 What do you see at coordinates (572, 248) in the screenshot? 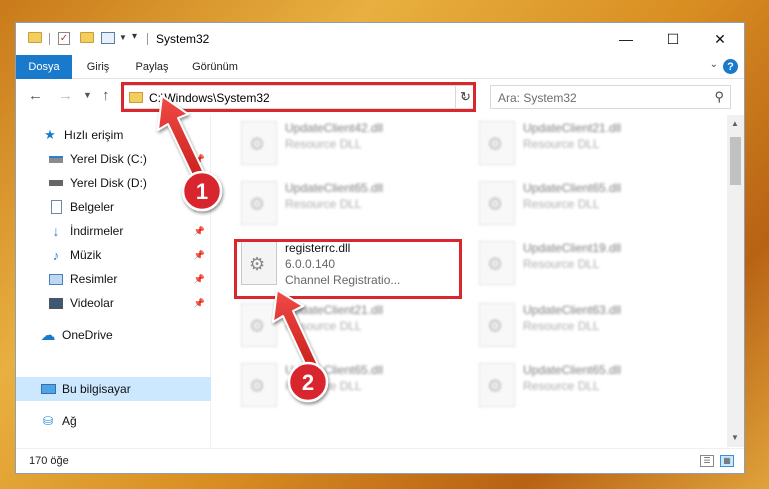
I see `file-name: UpdateClient19.dll` at bounding box center [572, 248].